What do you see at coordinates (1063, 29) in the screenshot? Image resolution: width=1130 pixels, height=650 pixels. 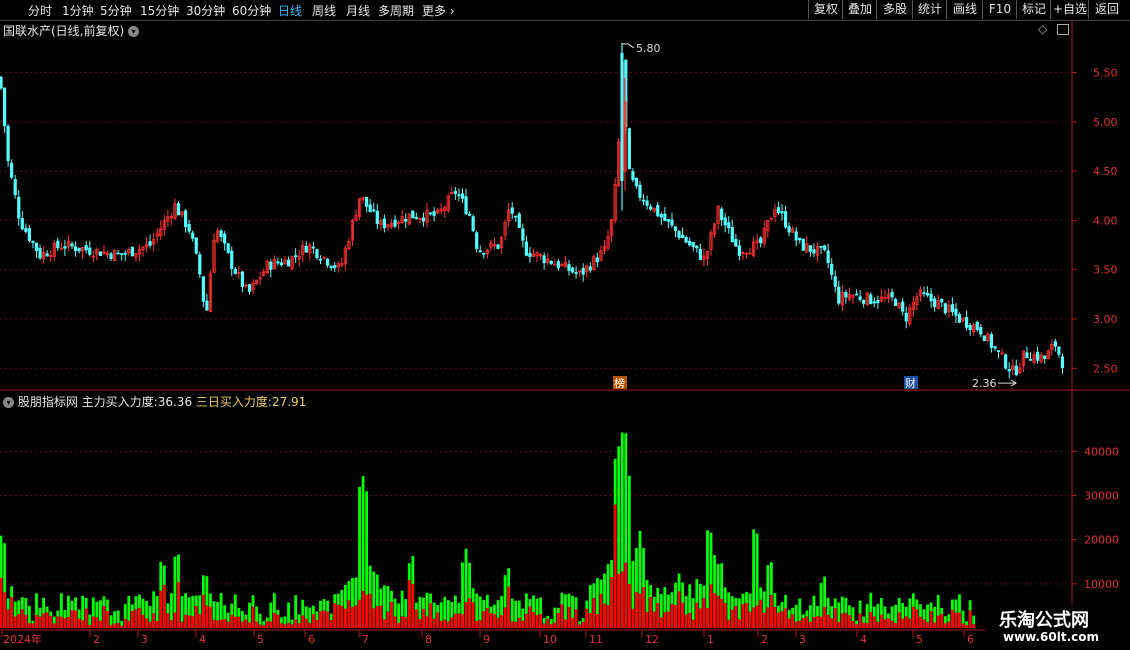 I see `panel-toggle-icon` at bounding box center [1063, 29].